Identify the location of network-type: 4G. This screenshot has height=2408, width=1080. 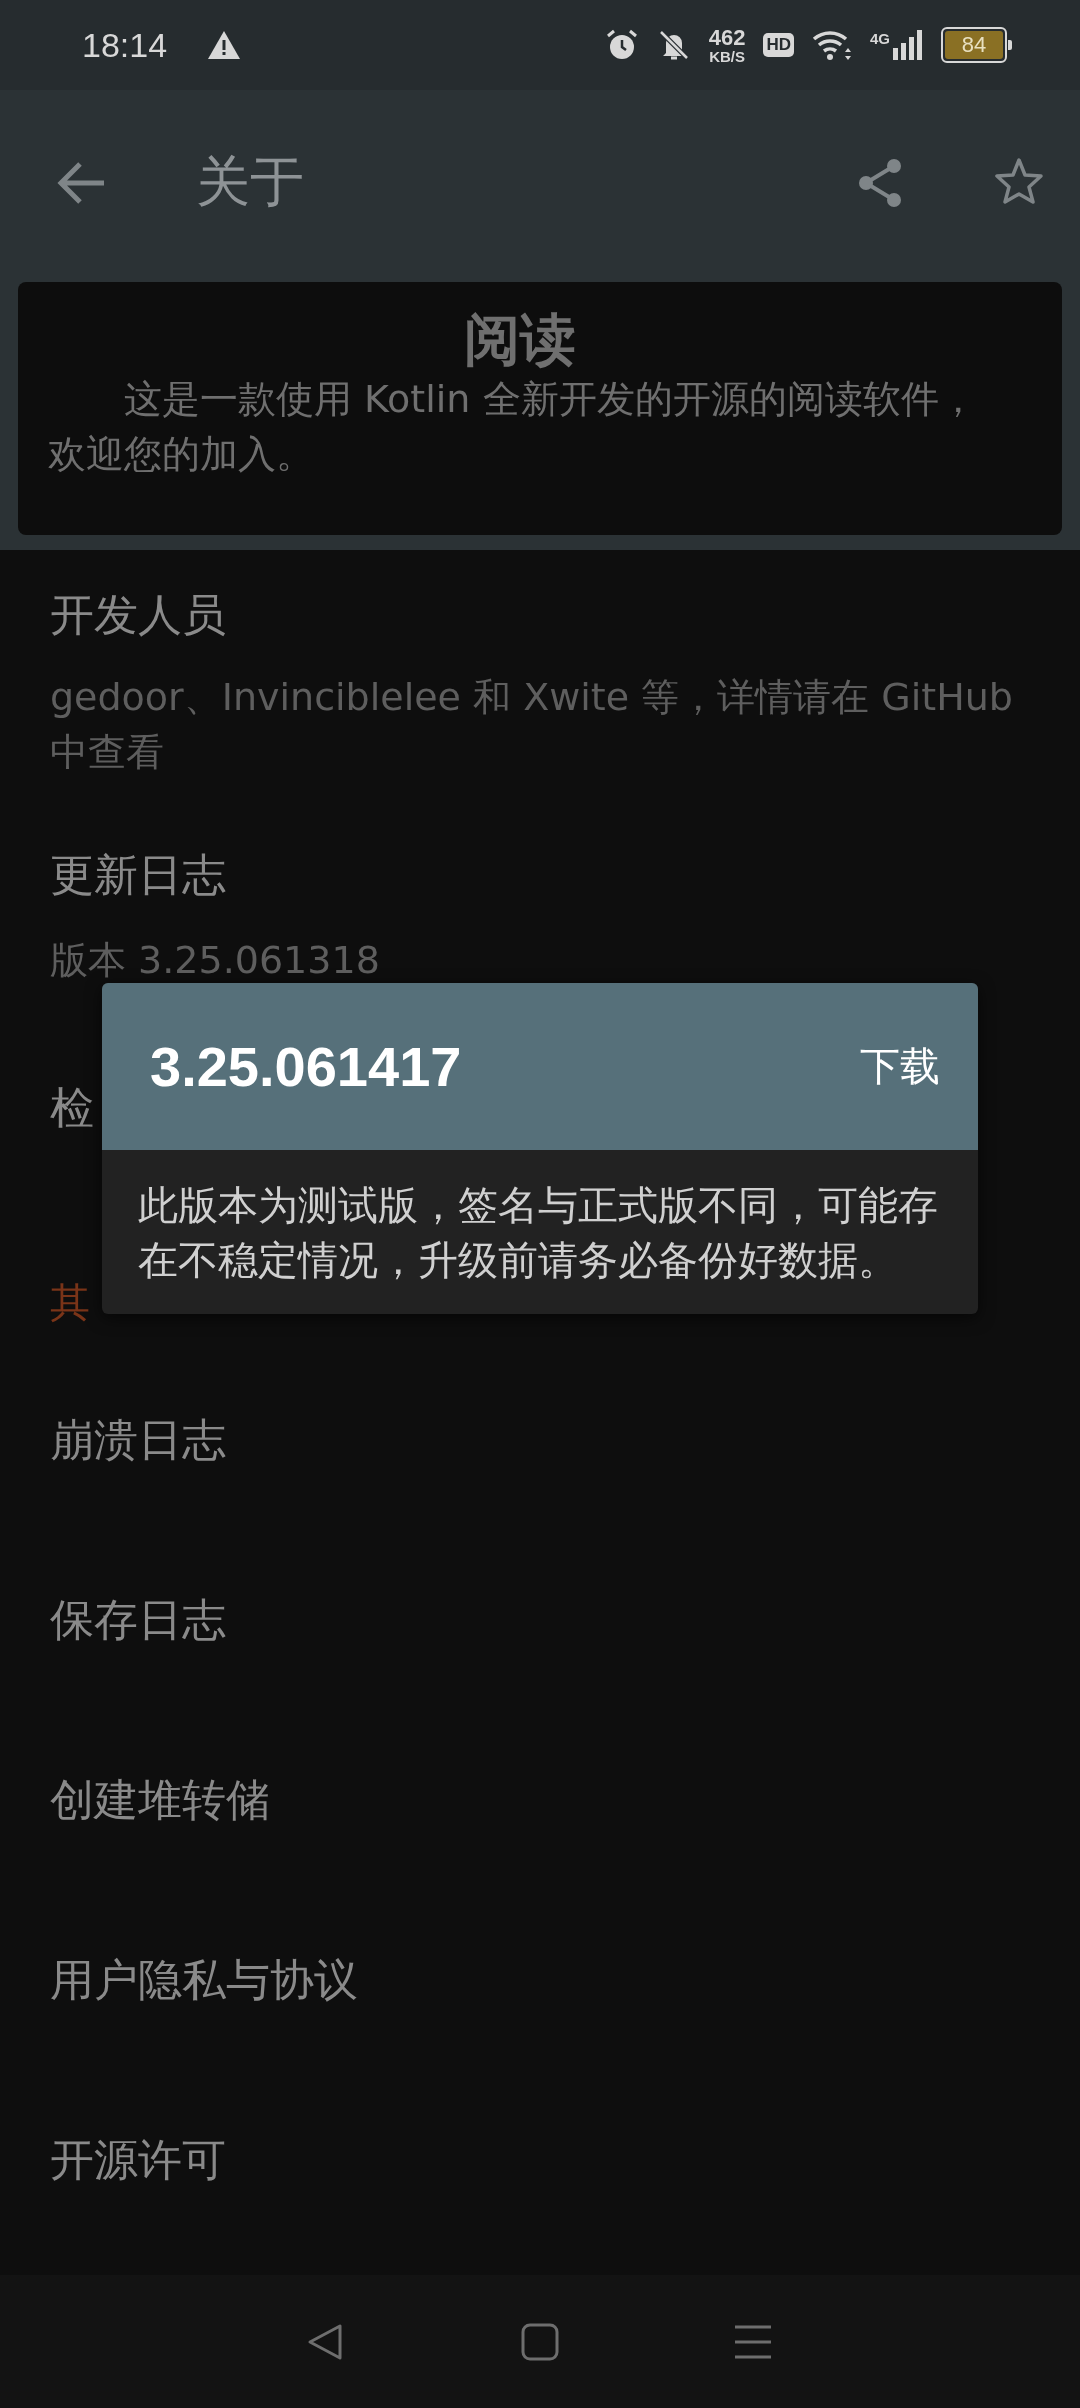
(880, 38).